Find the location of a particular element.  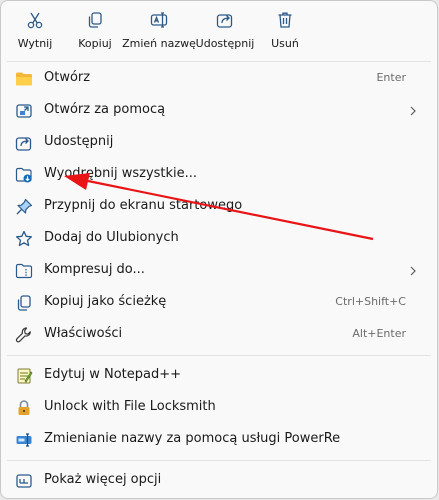

open-with-icon is located at coordinates (24, 111).